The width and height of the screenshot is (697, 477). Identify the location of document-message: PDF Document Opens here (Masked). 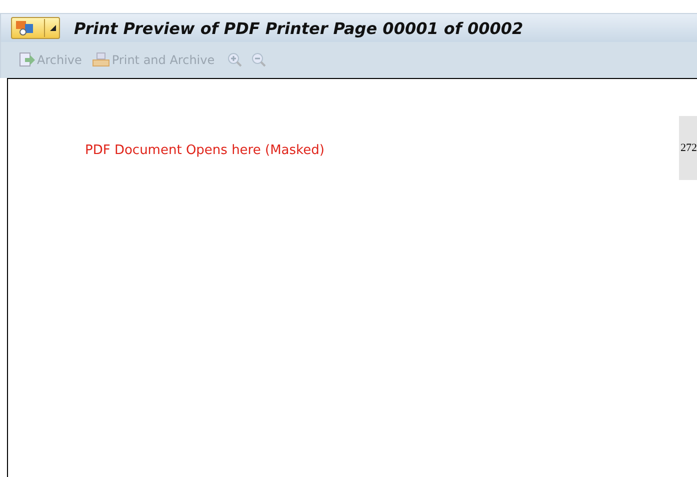
(204, 150).